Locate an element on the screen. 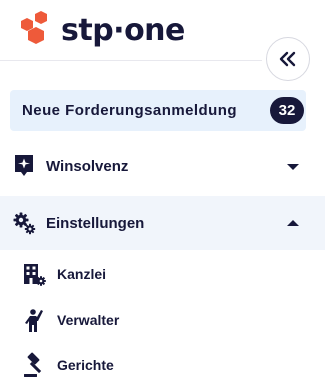 The image size is (325, 390). nav-item-verwalter: Verwalter is located at coordinates (162, 320).